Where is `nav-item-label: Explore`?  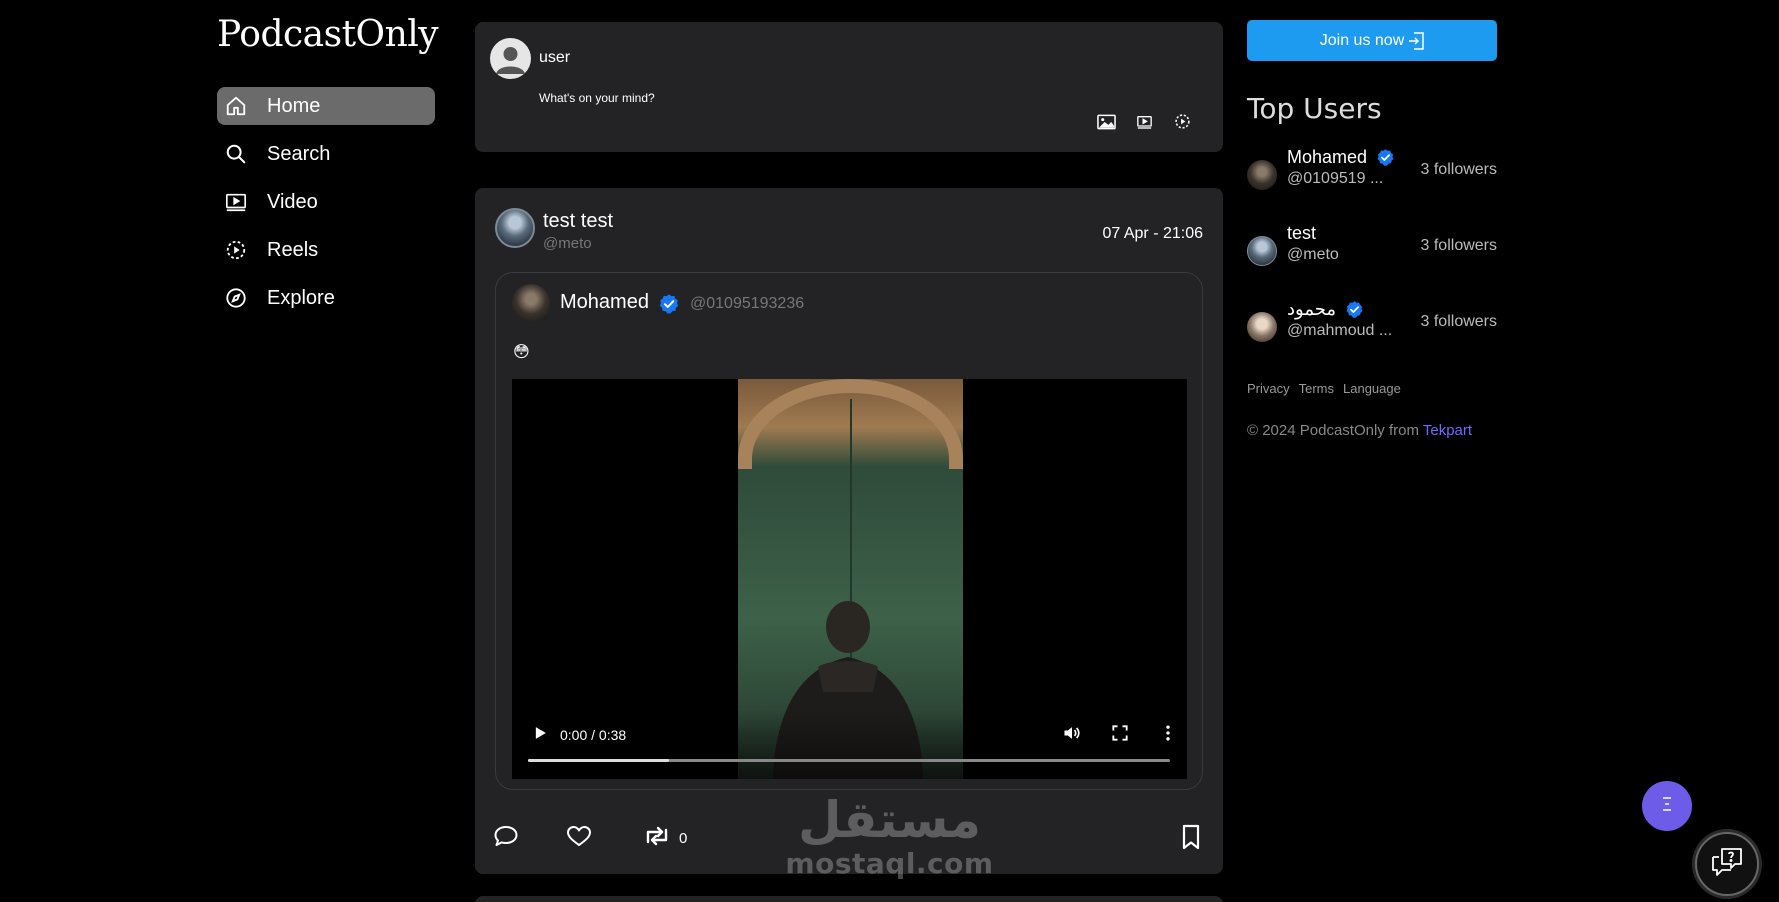 nav-item-label: Explore is located at coordinates (301, 297).